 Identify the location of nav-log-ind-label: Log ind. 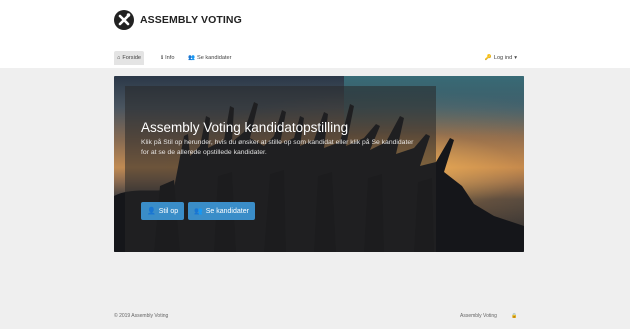
(503, 58).